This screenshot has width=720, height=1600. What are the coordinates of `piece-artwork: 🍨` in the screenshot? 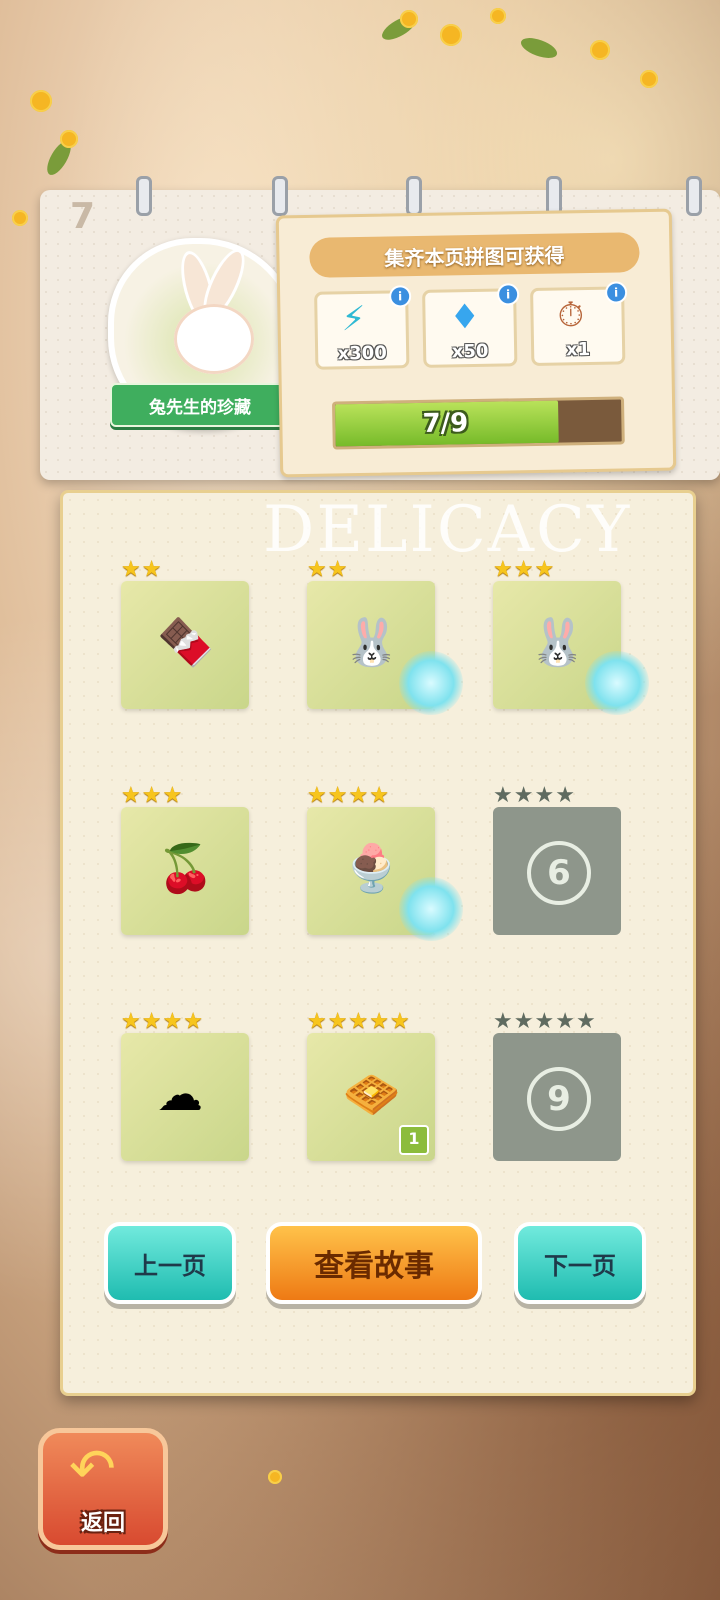 It's located at (372, 868).